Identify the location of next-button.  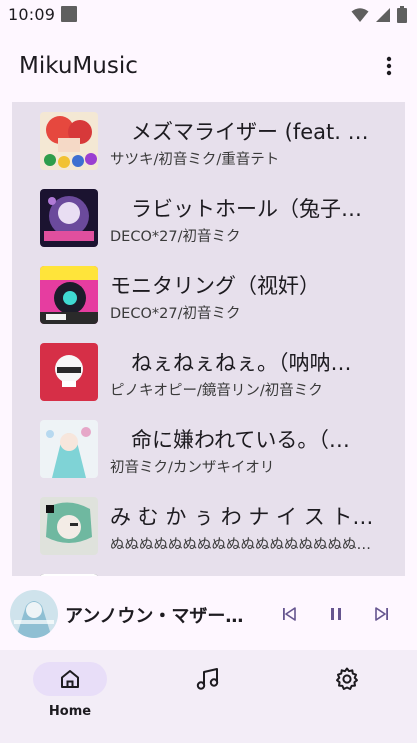
(382, 614).